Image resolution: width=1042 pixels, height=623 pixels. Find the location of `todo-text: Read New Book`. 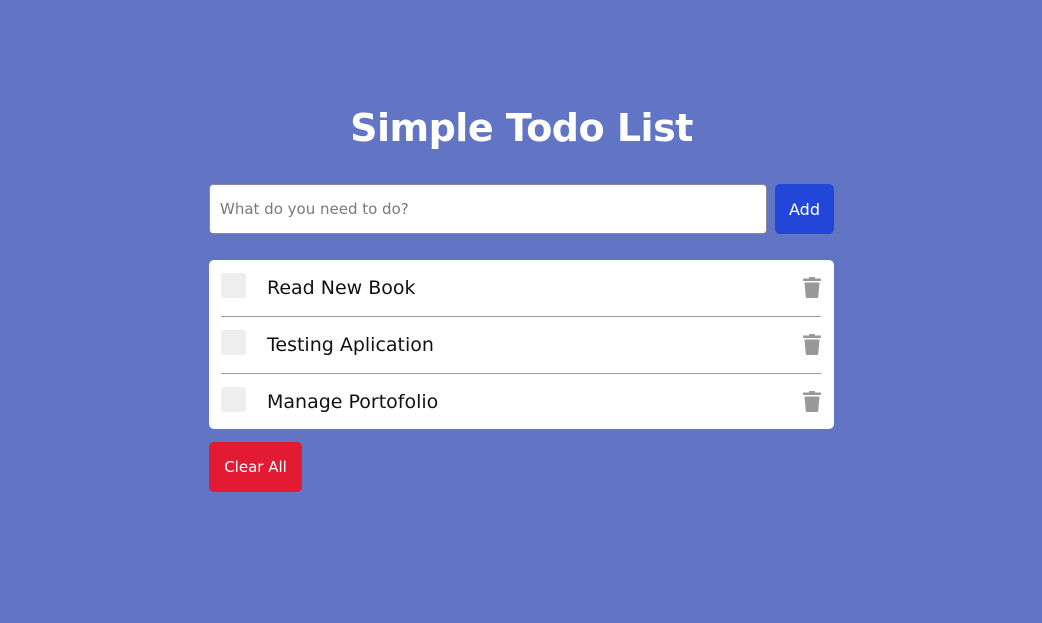

todo-text: Read New Book is located at coordinates (341, 288).